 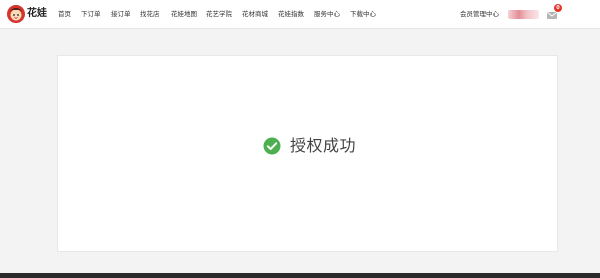 What do you see at coordinates (479, 14) in the screenshot?
I see `member-center-link: 会员管理中心` at bounding box center [479, 14].